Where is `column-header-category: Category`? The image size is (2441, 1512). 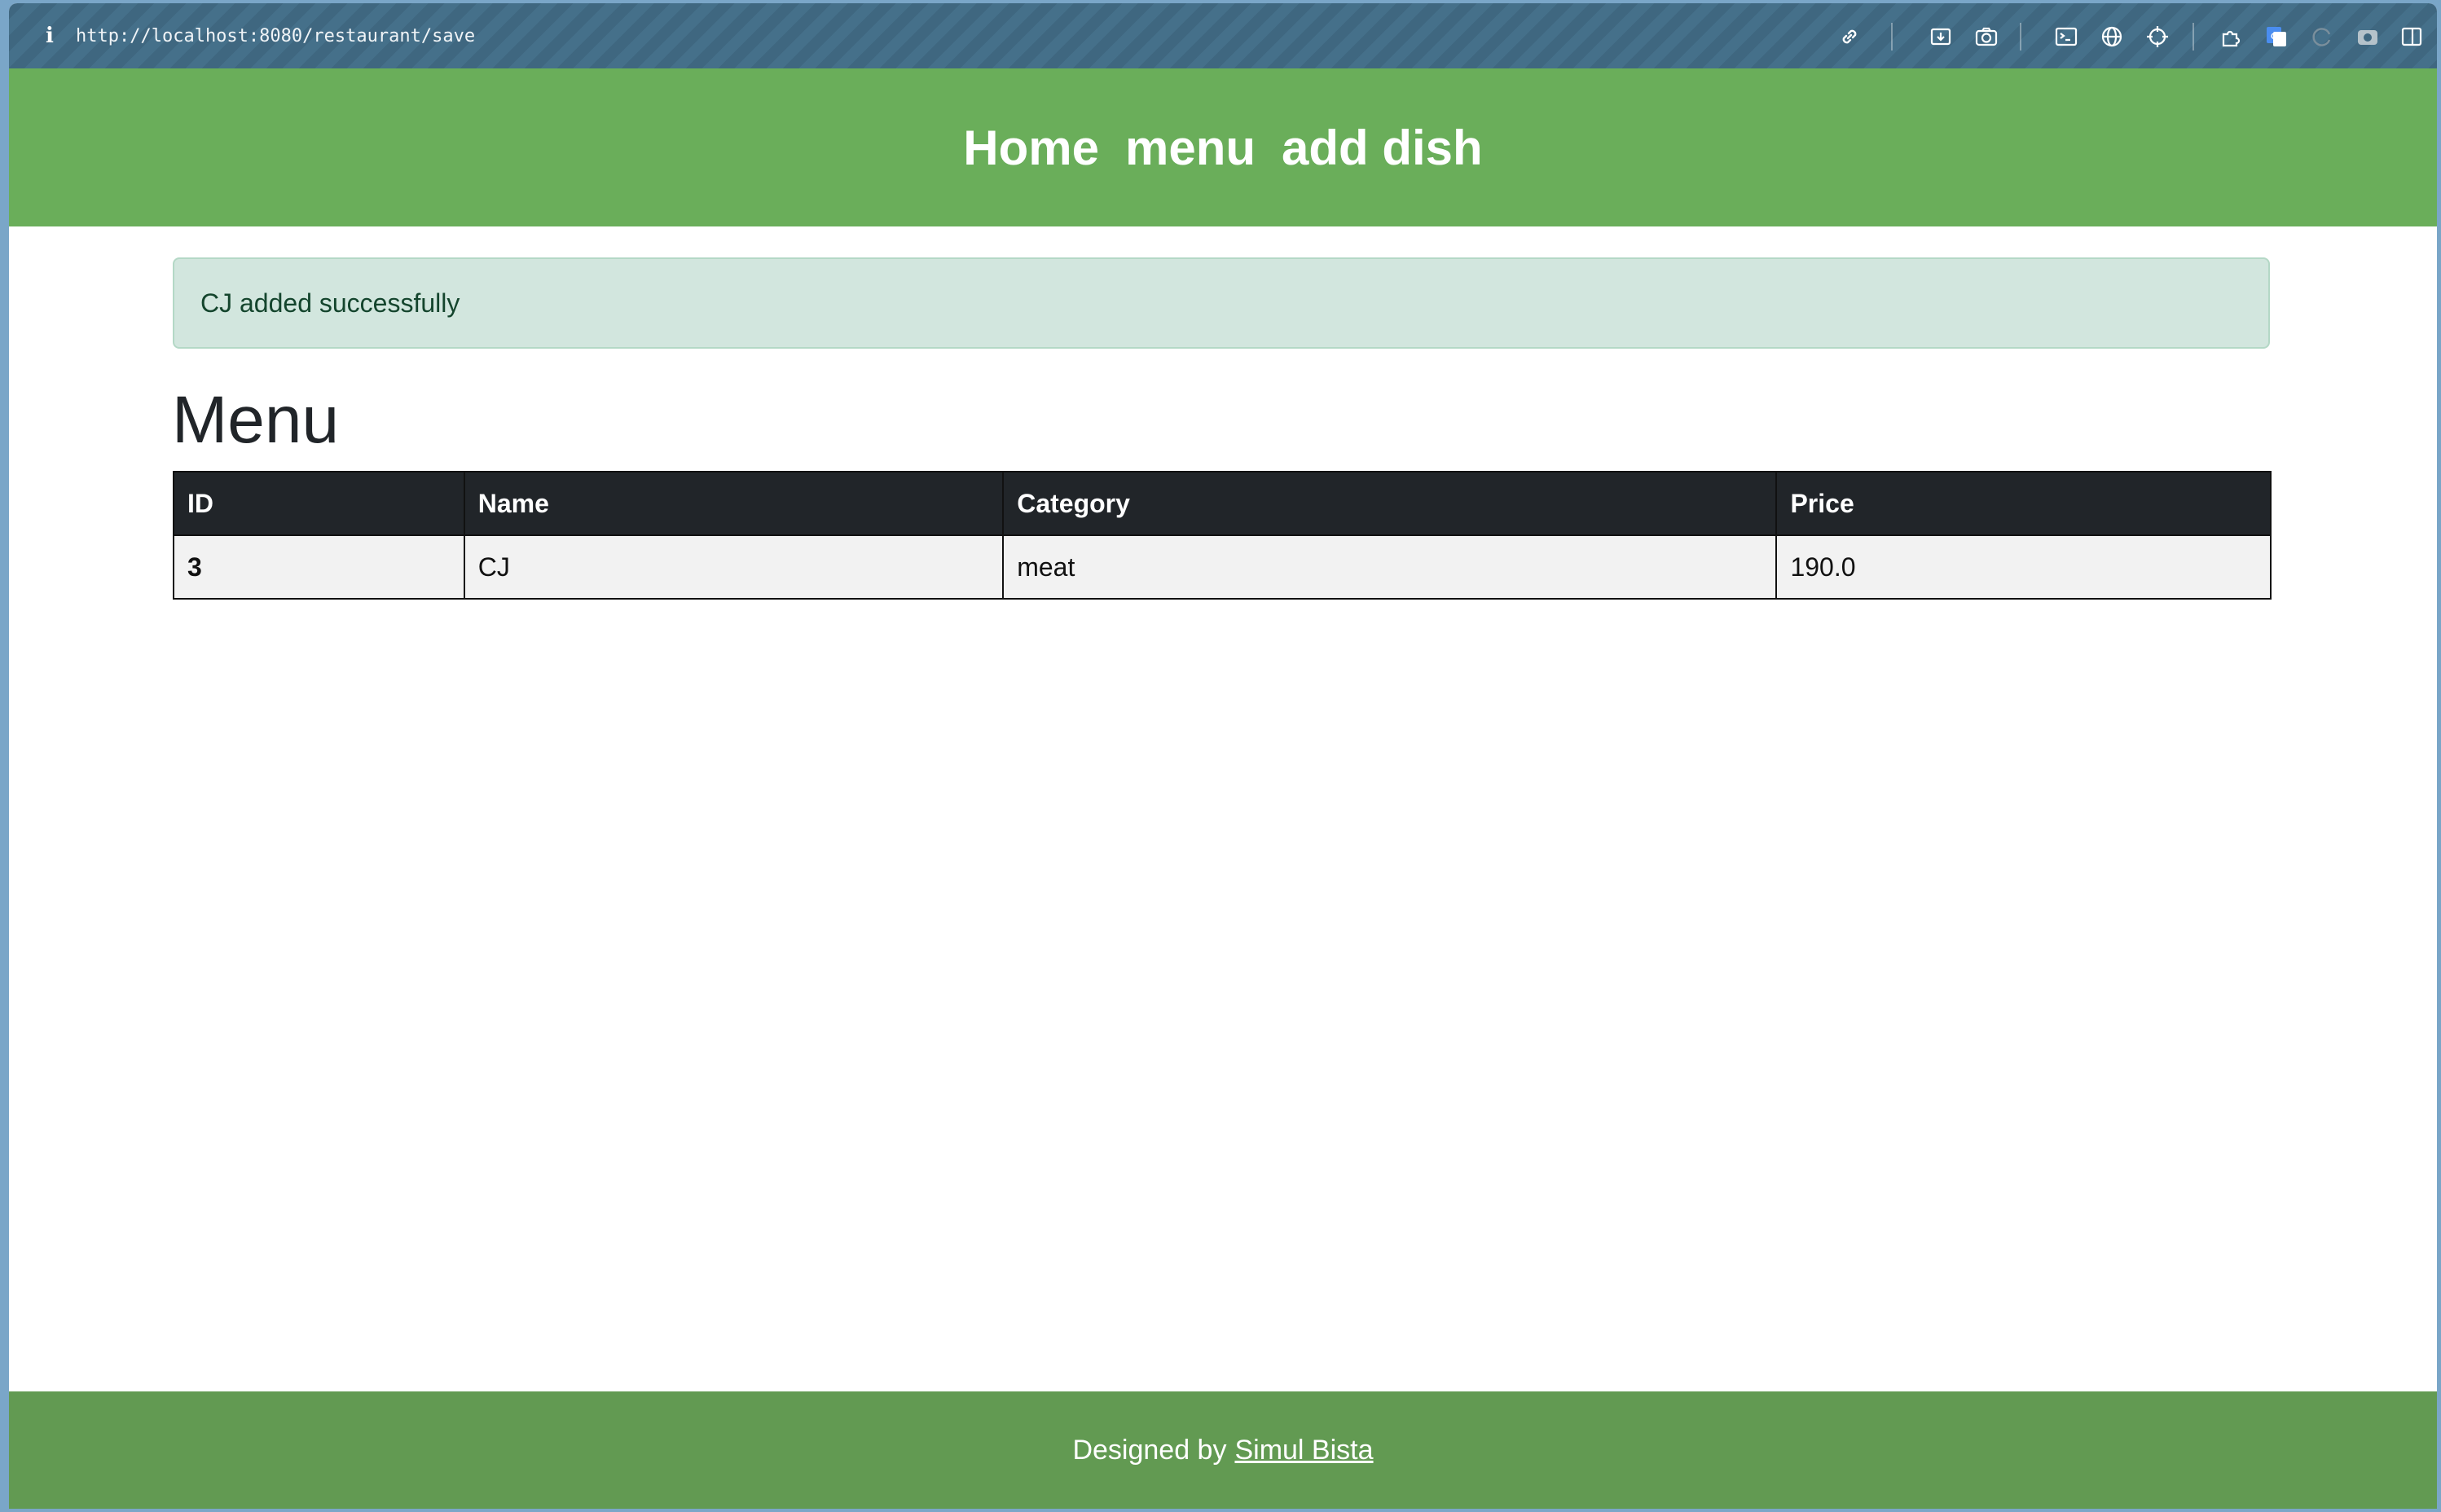
column-header-category: Category is located at coordinates (1390, 503).